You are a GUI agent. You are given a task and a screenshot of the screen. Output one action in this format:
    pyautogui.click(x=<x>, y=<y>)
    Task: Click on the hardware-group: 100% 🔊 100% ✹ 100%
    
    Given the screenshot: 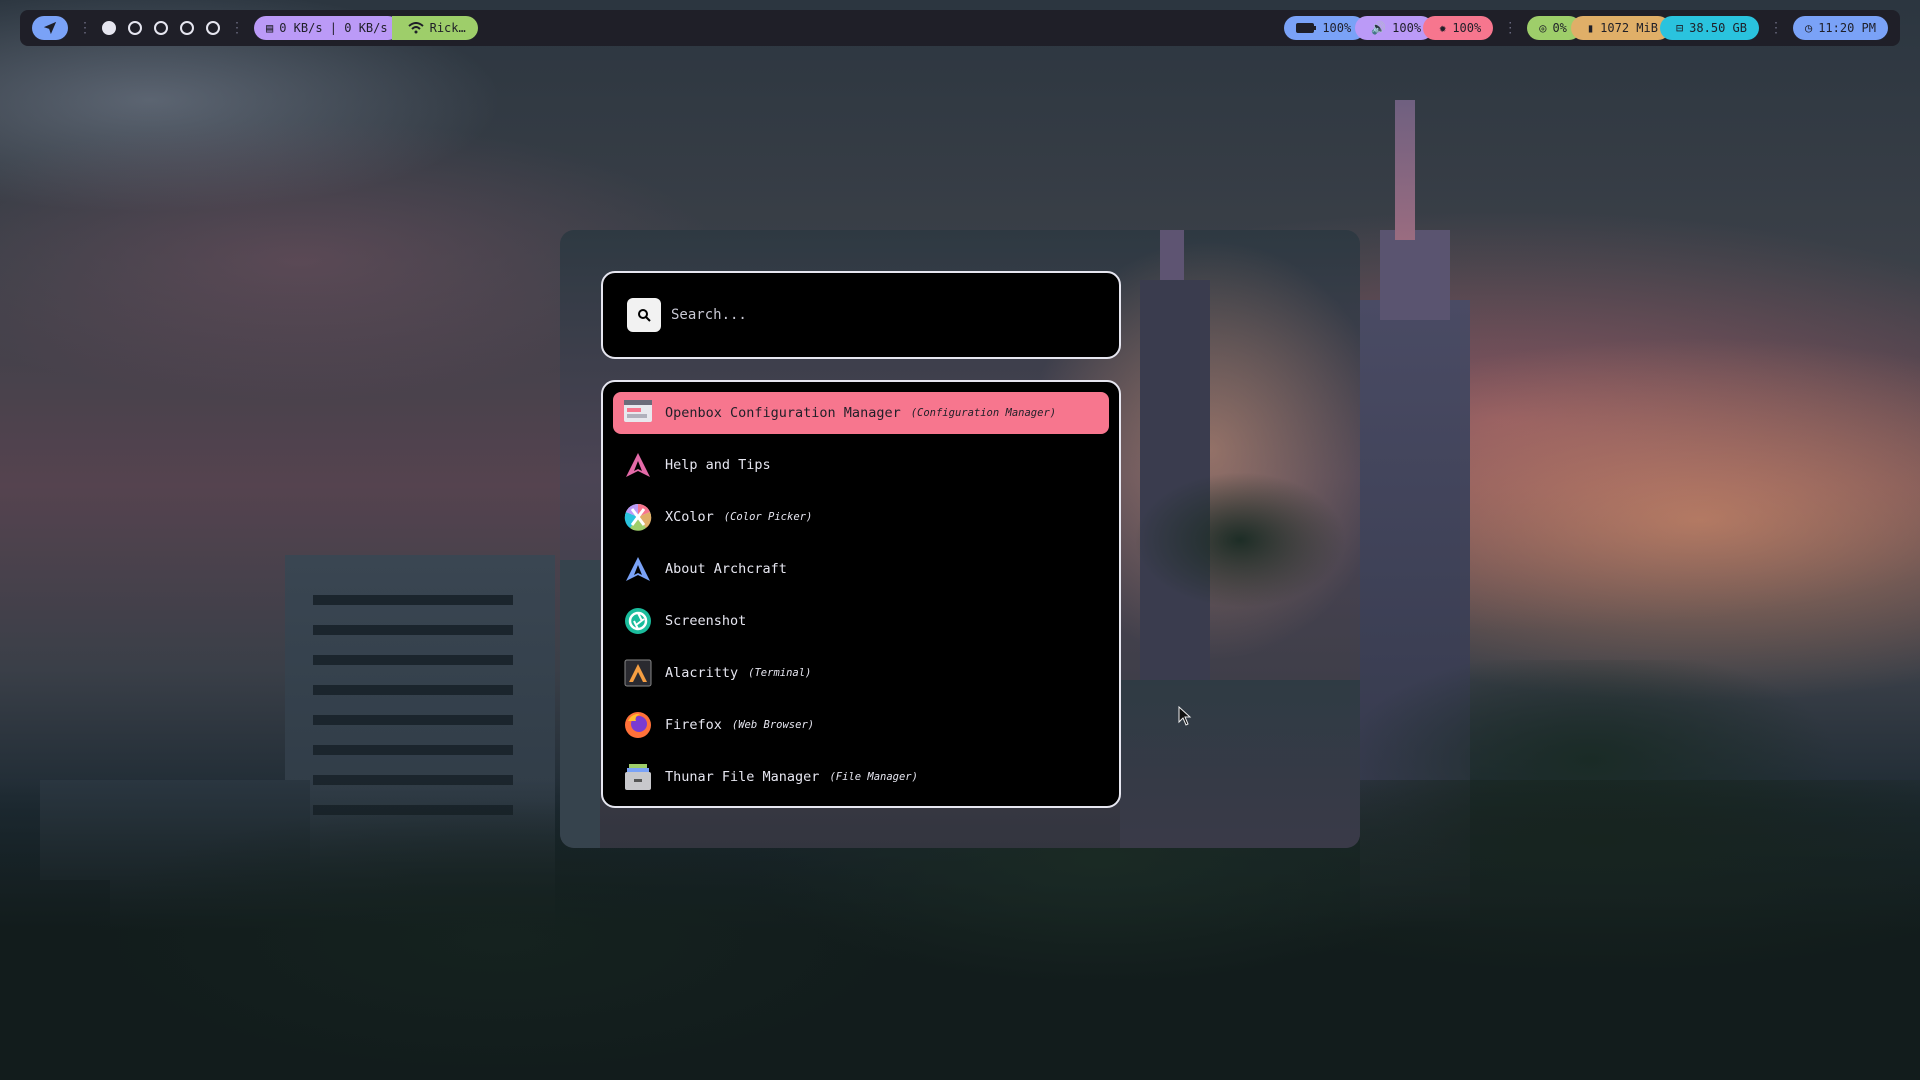 What is the action you would take?
    pyautogui.click(x=1389, y=28)
    